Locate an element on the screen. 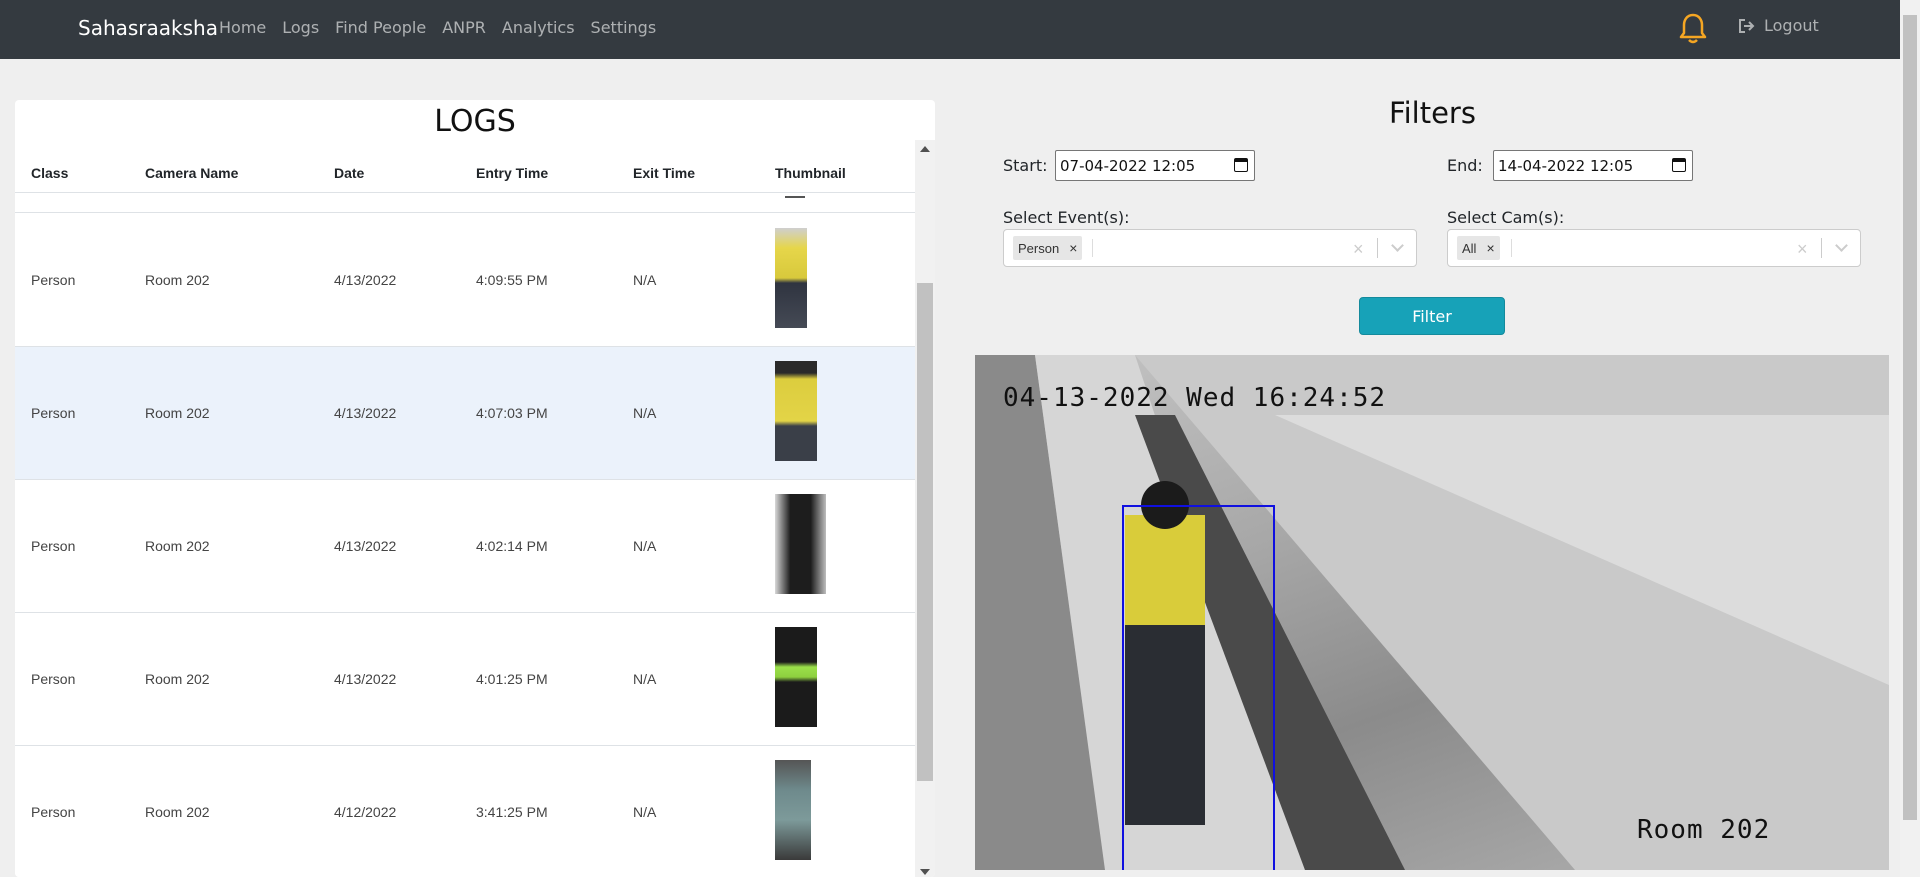 The width and height of the screenshot is (1920, 877). logout-icon is located at coordinates (1747, 25).